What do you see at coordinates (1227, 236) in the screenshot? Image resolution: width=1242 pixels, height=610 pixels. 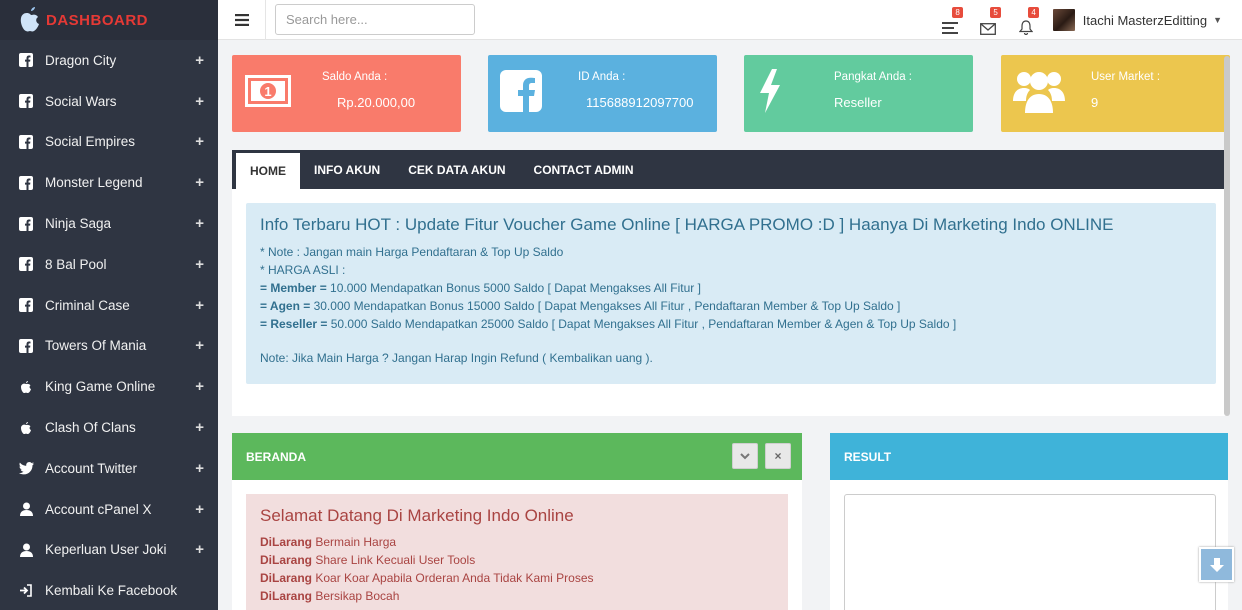 I see `page-scrollbar` at bounding box center [1227, 236].